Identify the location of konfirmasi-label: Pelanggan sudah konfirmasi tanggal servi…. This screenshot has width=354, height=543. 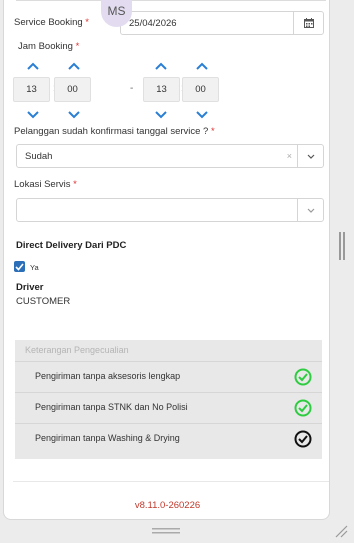
(114, 131).